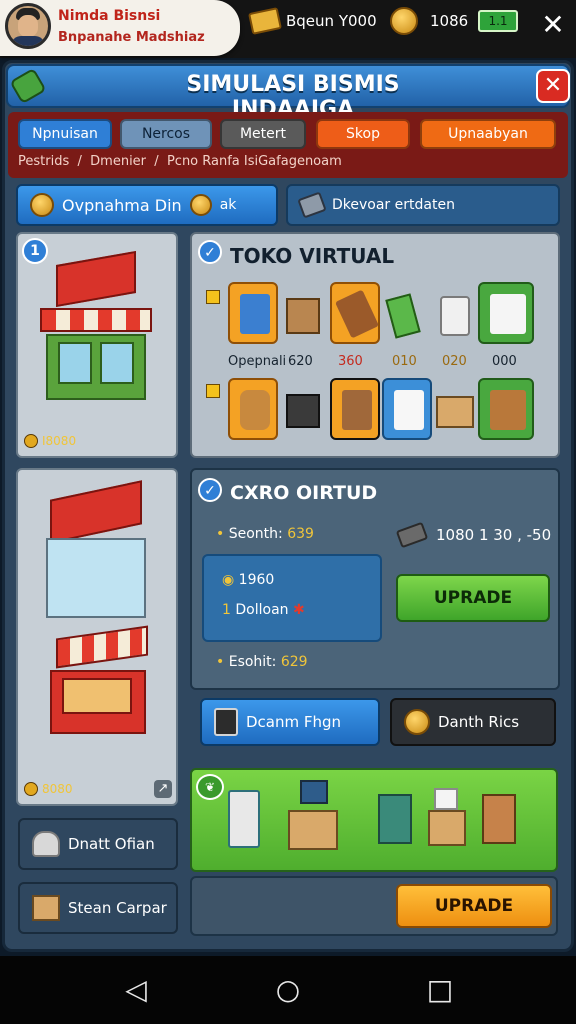 The width and height of the screenshot is (576, 1024). I want to click on seonth-row: • Seonth: 639, so click(265, 534).